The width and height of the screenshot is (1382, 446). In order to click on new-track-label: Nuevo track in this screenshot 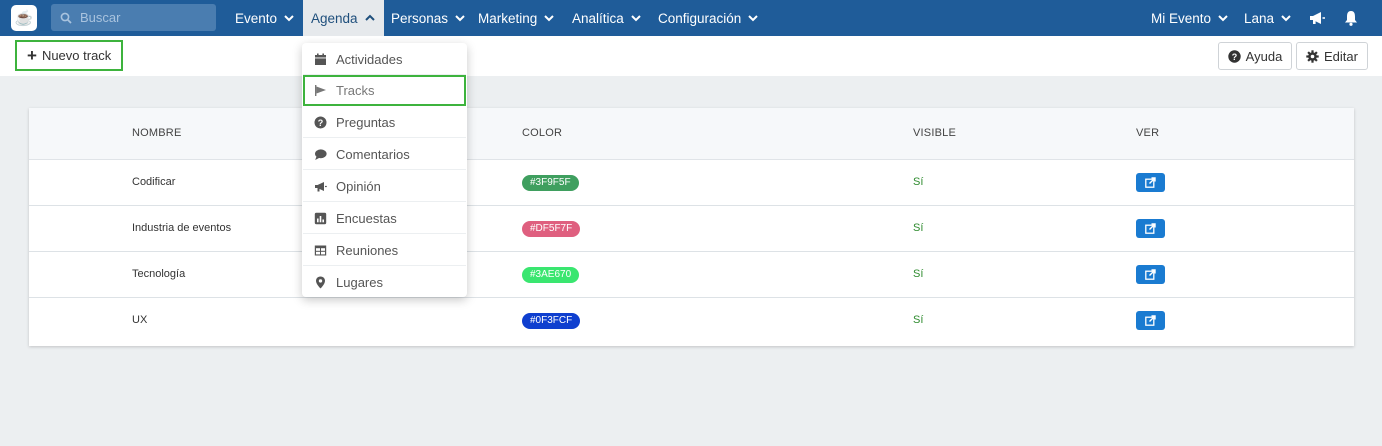, I will do `click(76, 55)`.